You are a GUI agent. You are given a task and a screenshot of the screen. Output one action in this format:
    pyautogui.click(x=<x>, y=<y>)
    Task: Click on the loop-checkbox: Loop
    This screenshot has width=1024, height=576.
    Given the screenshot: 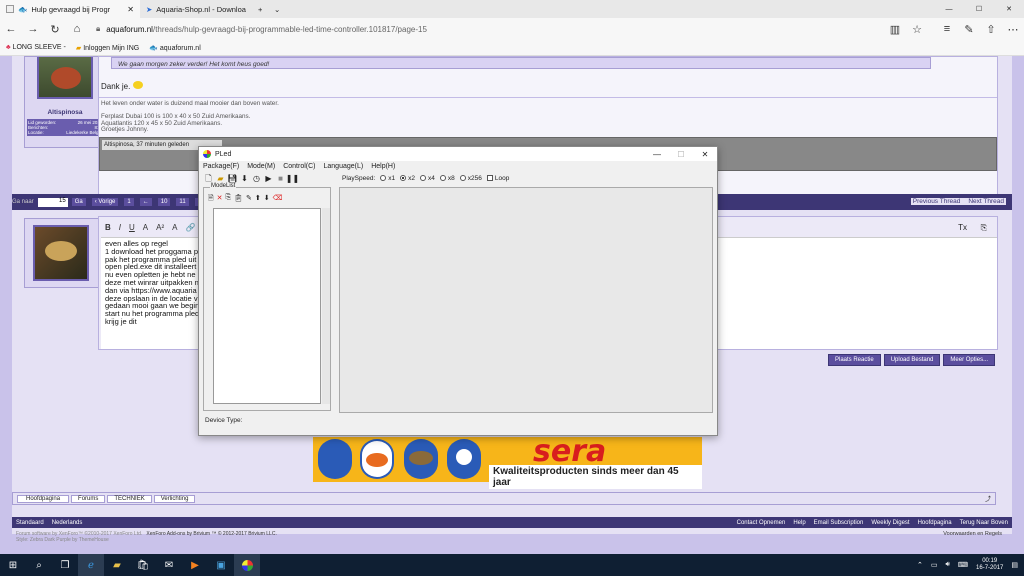 What is the action you would take?
    pyautogui.click(x=497, y=178)
    